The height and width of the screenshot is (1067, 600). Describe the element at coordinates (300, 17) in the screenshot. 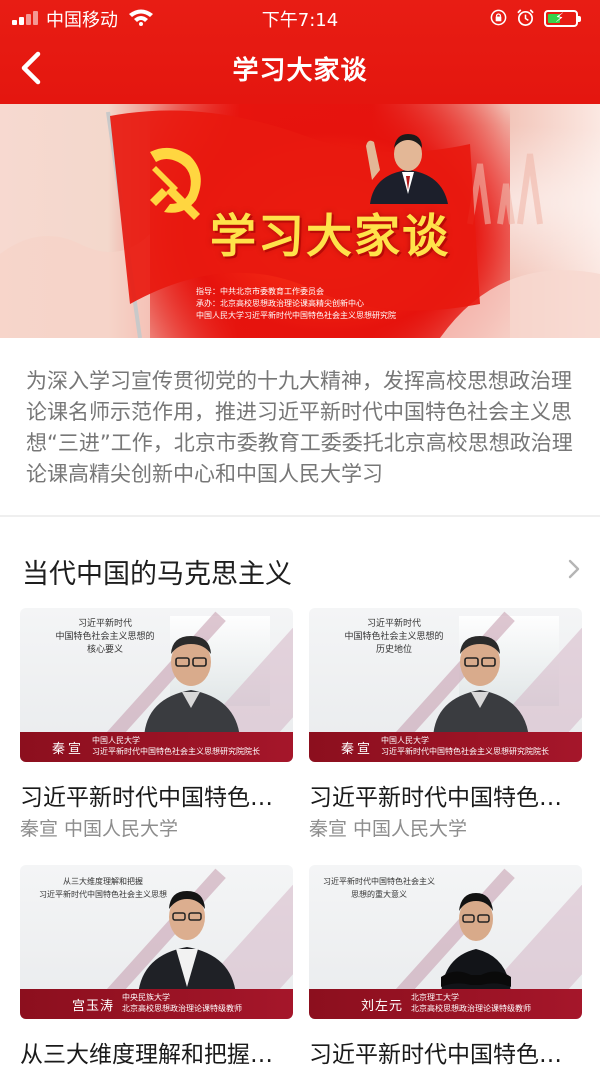

I see `status-bar: 中国移动 下午7:14 ⚡` at that location.